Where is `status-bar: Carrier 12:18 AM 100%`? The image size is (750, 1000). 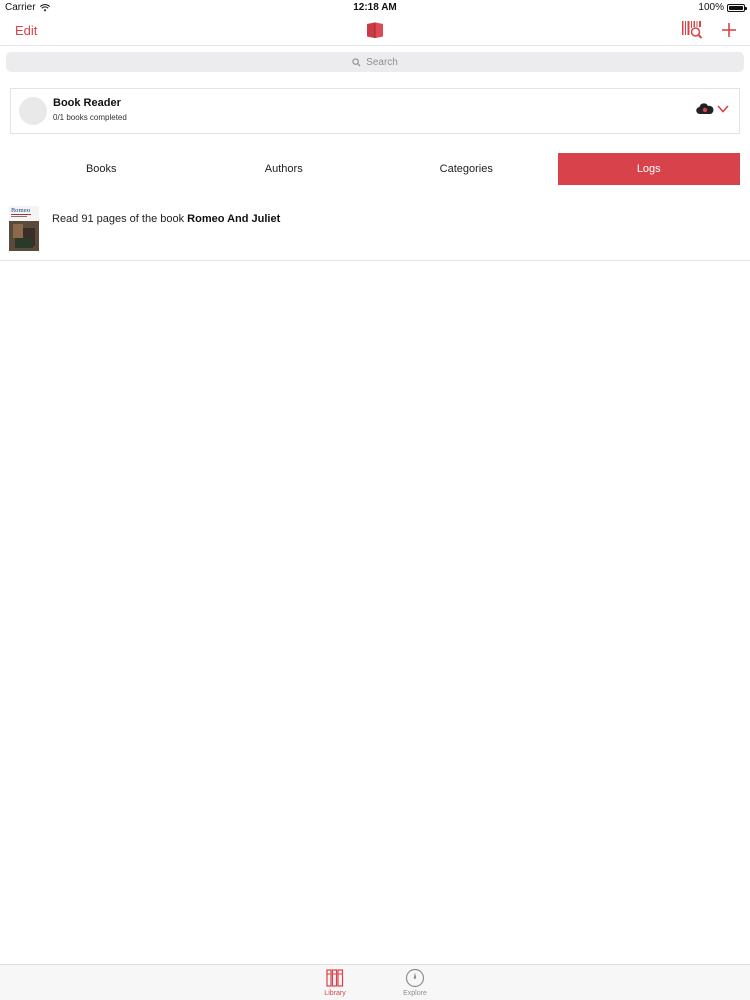 status-bar: Carrier 12:18 AM 100% is located at coordinates (375, 8).